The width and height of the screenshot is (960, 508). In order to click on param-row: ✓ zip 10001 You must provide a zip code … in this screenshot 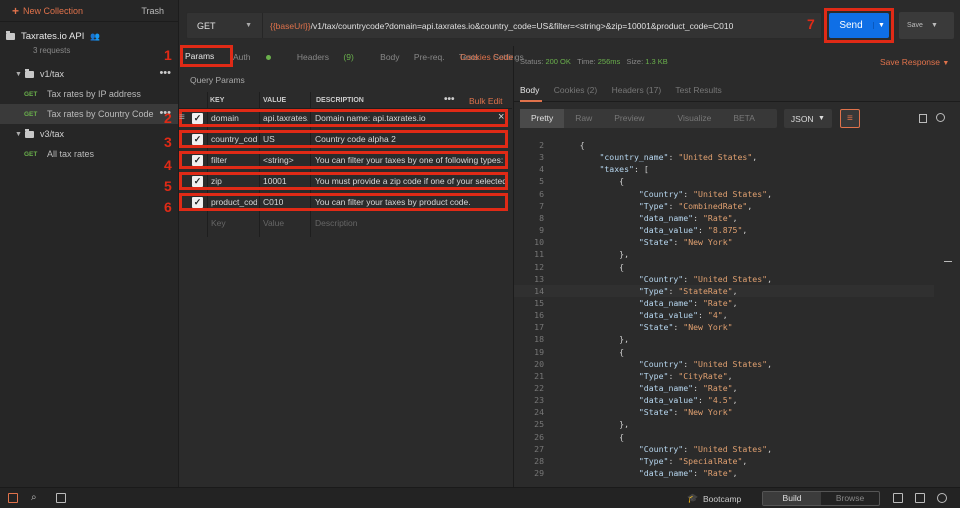, I will do `click(345, 182)`.